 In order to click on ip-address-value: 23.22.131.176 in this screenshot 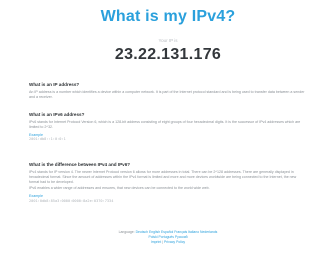, I will do `click(168, 54)`.